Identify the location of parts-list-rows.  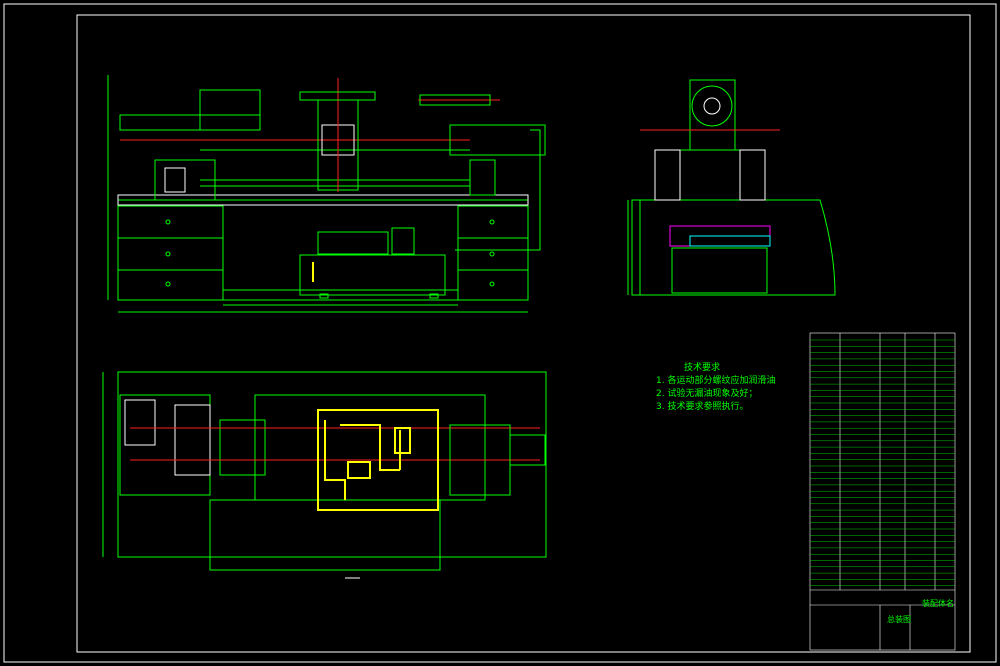
(882, 462).